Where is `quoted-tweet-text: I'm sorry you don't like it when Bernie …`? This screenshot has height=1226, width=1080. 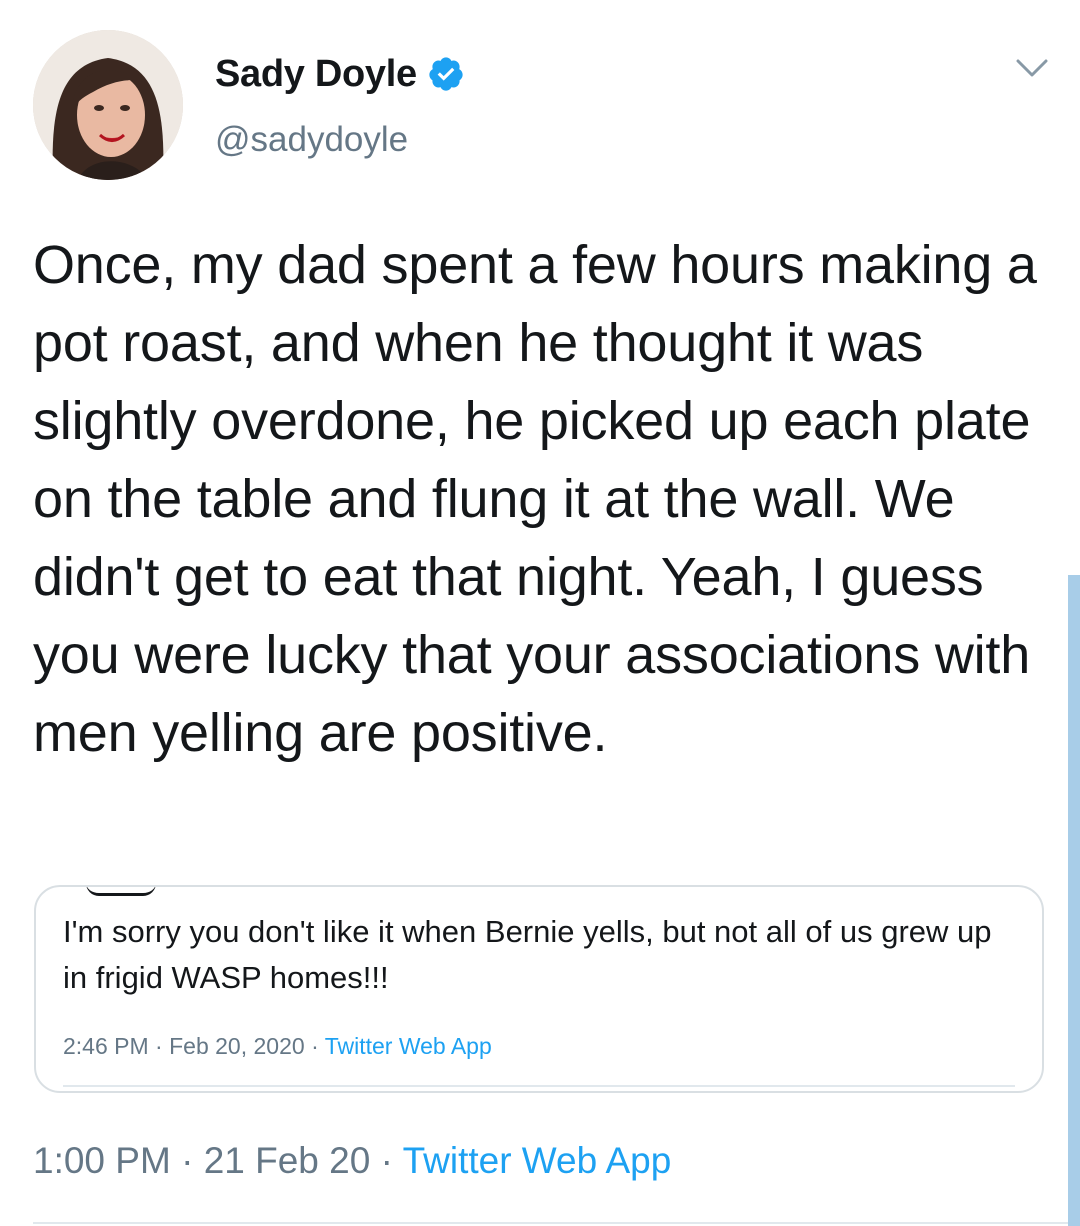
quoted-tweet-text: I'm sorry you don't like it when Bernie … is located at coordinates (527, 954).